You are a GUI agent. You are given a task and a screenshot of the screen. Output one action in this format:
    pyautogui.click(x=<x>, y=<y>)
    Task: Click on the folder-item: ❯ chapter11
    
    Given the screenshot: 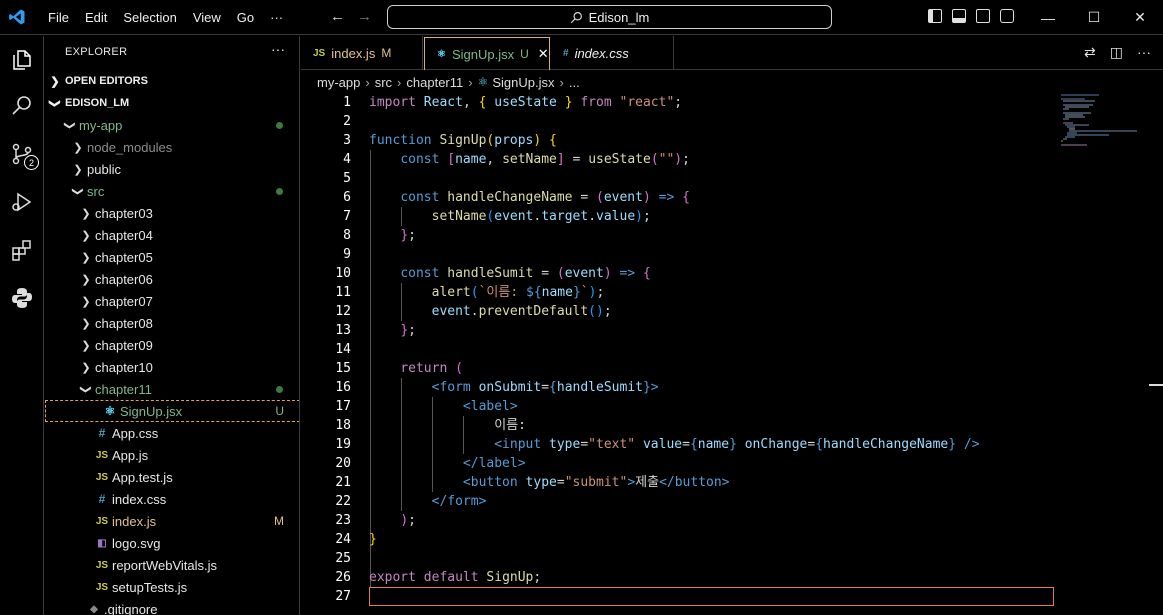 What is the action you would take?
    pyautogui.click(x=172, y=389)
    